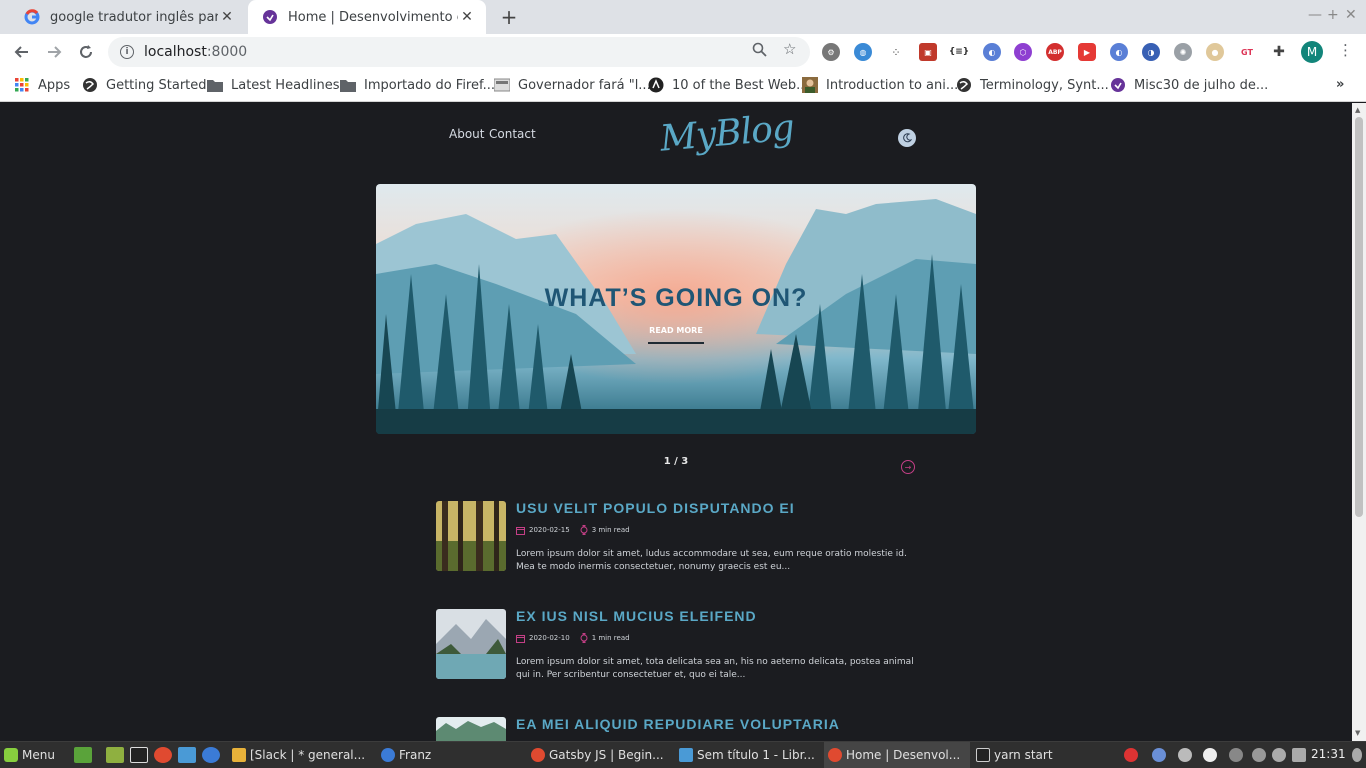 The height and width of the screenshot is (768, 1366). Describe the element at coordinates (11, 755) in the screenshot. I see `mint-logo-icon` at that location.